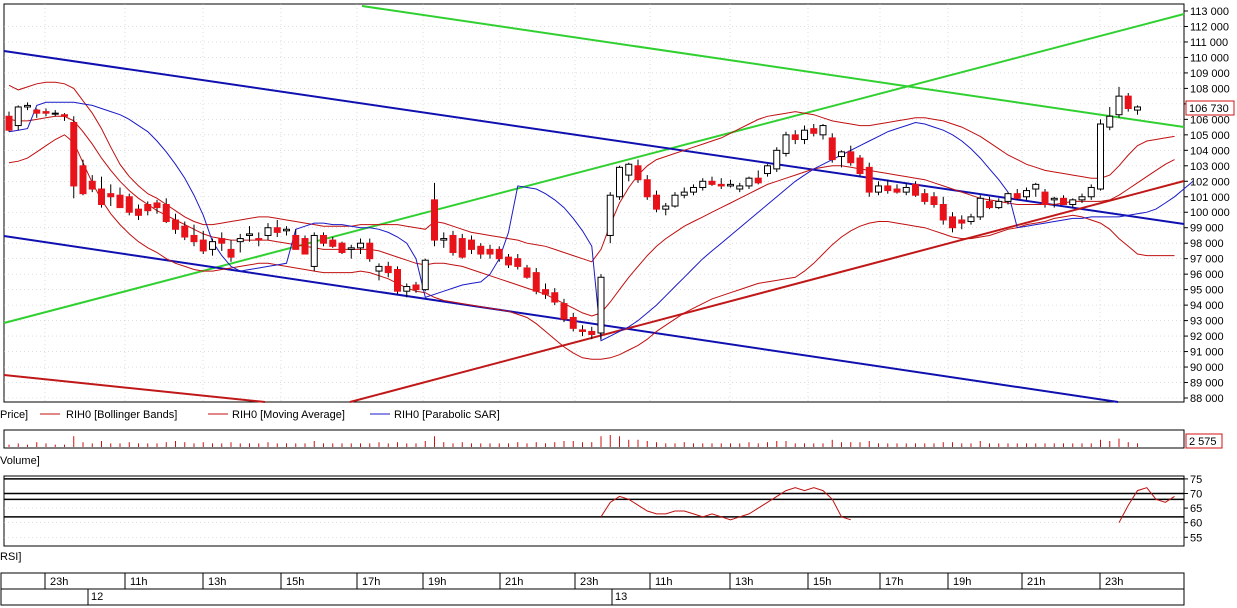 The height and width of the screenshot is (608, 1237). Describe the element at coordinates (1207, 244) in the screenshot. I see `price-tick-label: 98 000` at that location.